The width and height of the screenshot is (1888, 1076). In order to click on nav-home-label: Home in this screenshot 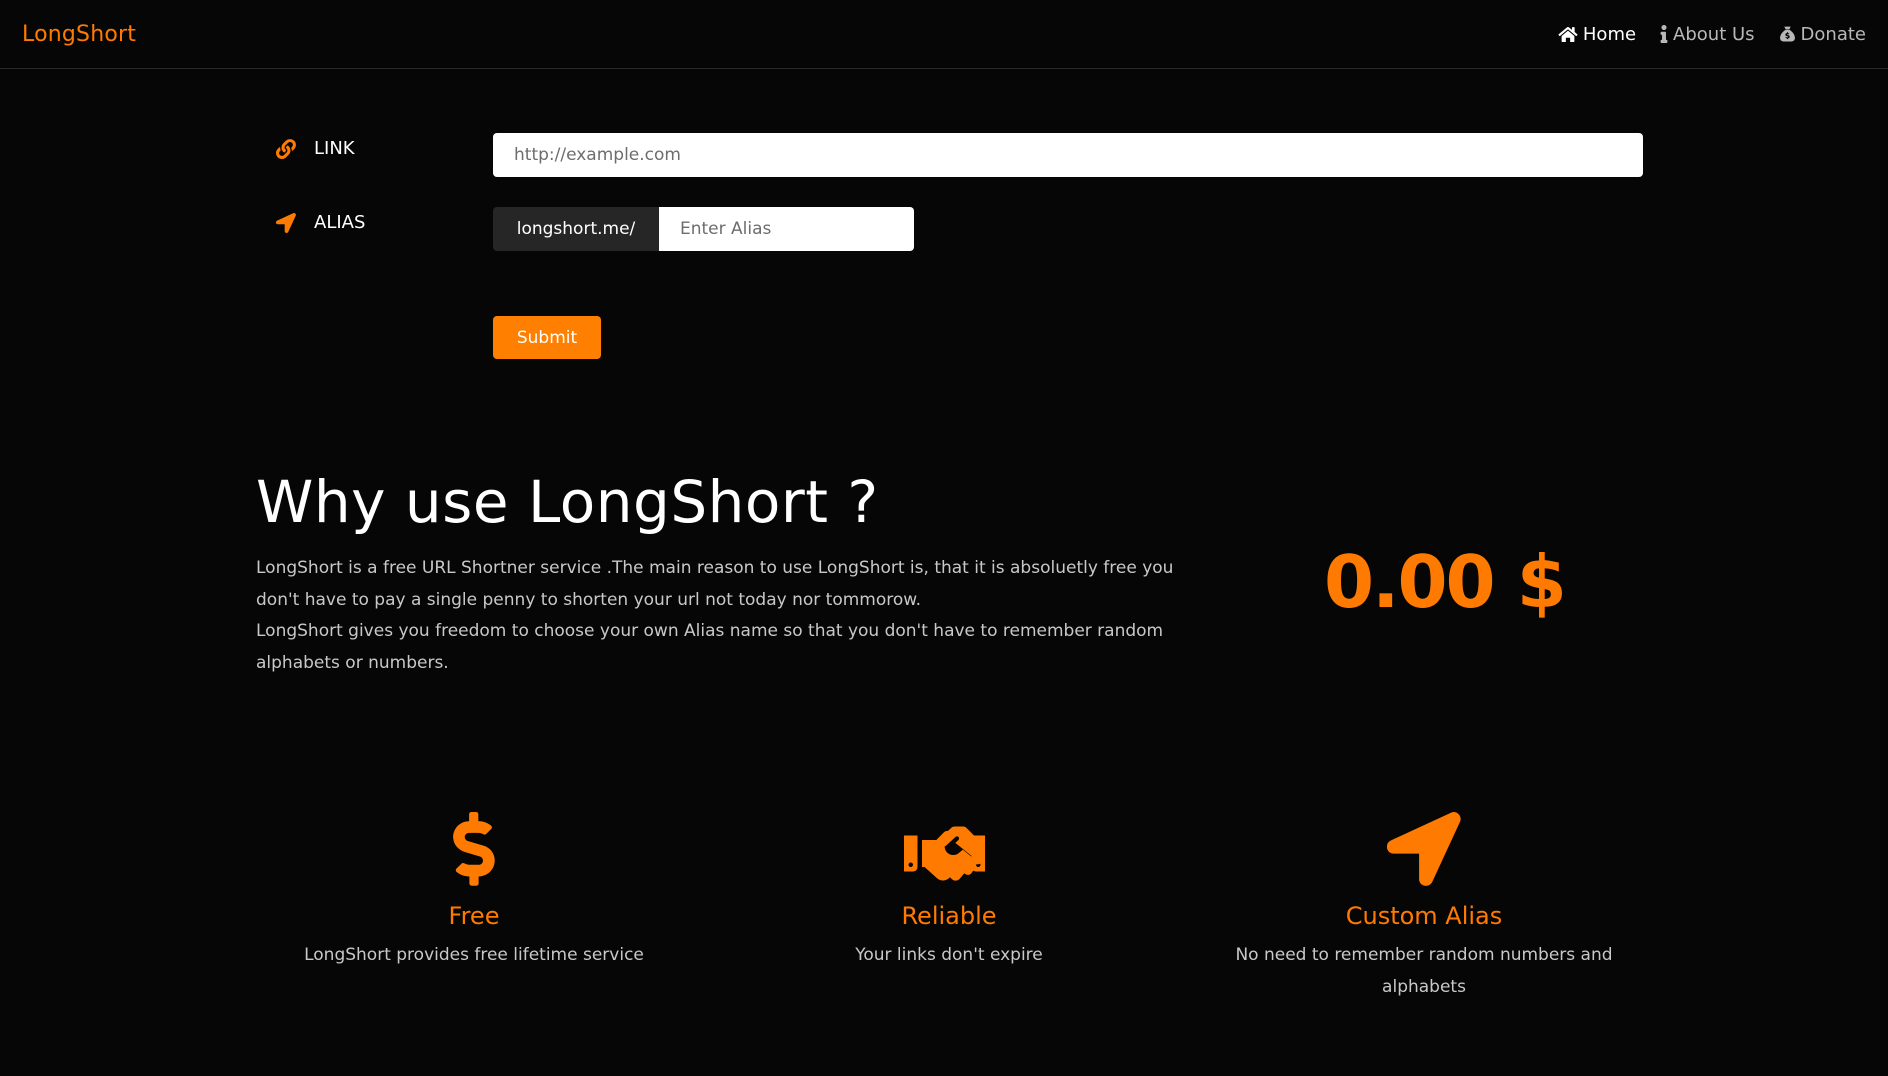, I will do `click(1609, 34)`.